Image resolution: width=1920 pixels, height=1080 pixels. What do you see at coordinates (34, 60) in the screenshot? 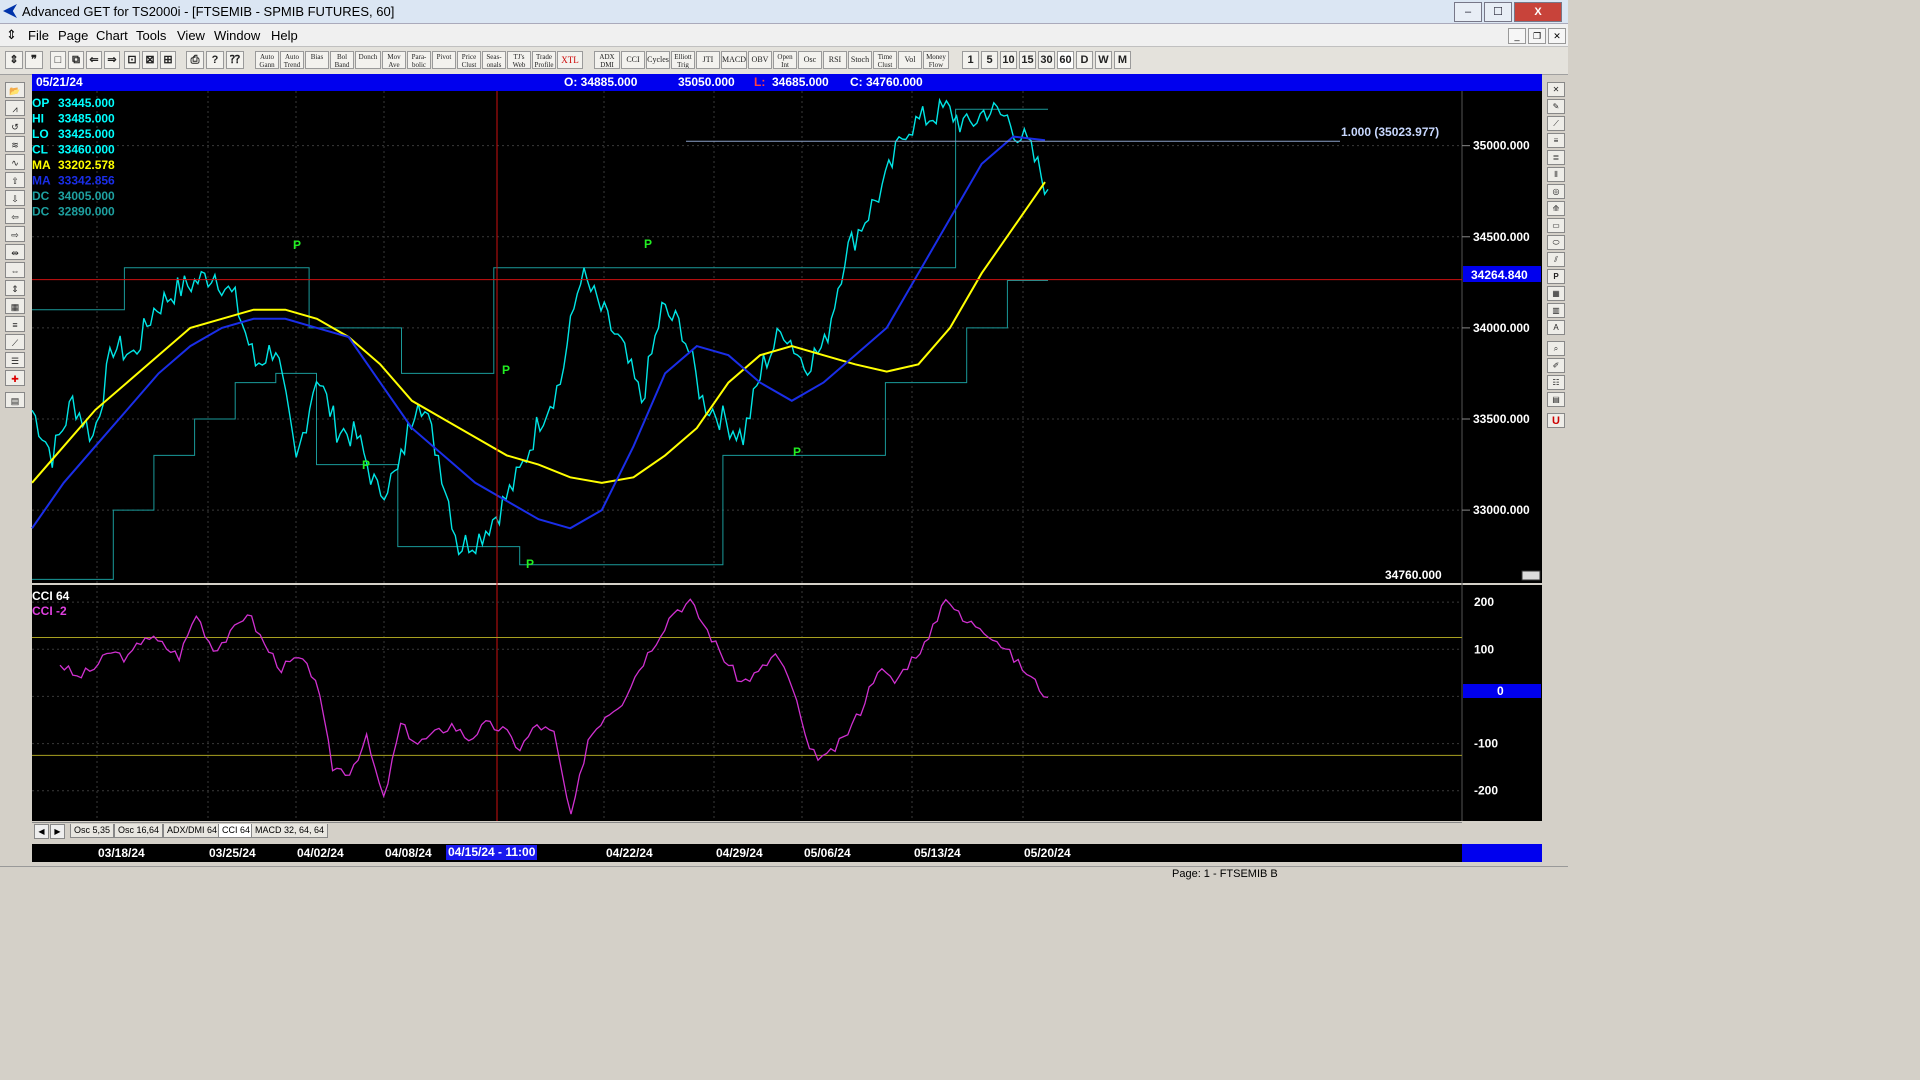
I see `quote-tool-icon: ❞` at bounding box center [34, 60].